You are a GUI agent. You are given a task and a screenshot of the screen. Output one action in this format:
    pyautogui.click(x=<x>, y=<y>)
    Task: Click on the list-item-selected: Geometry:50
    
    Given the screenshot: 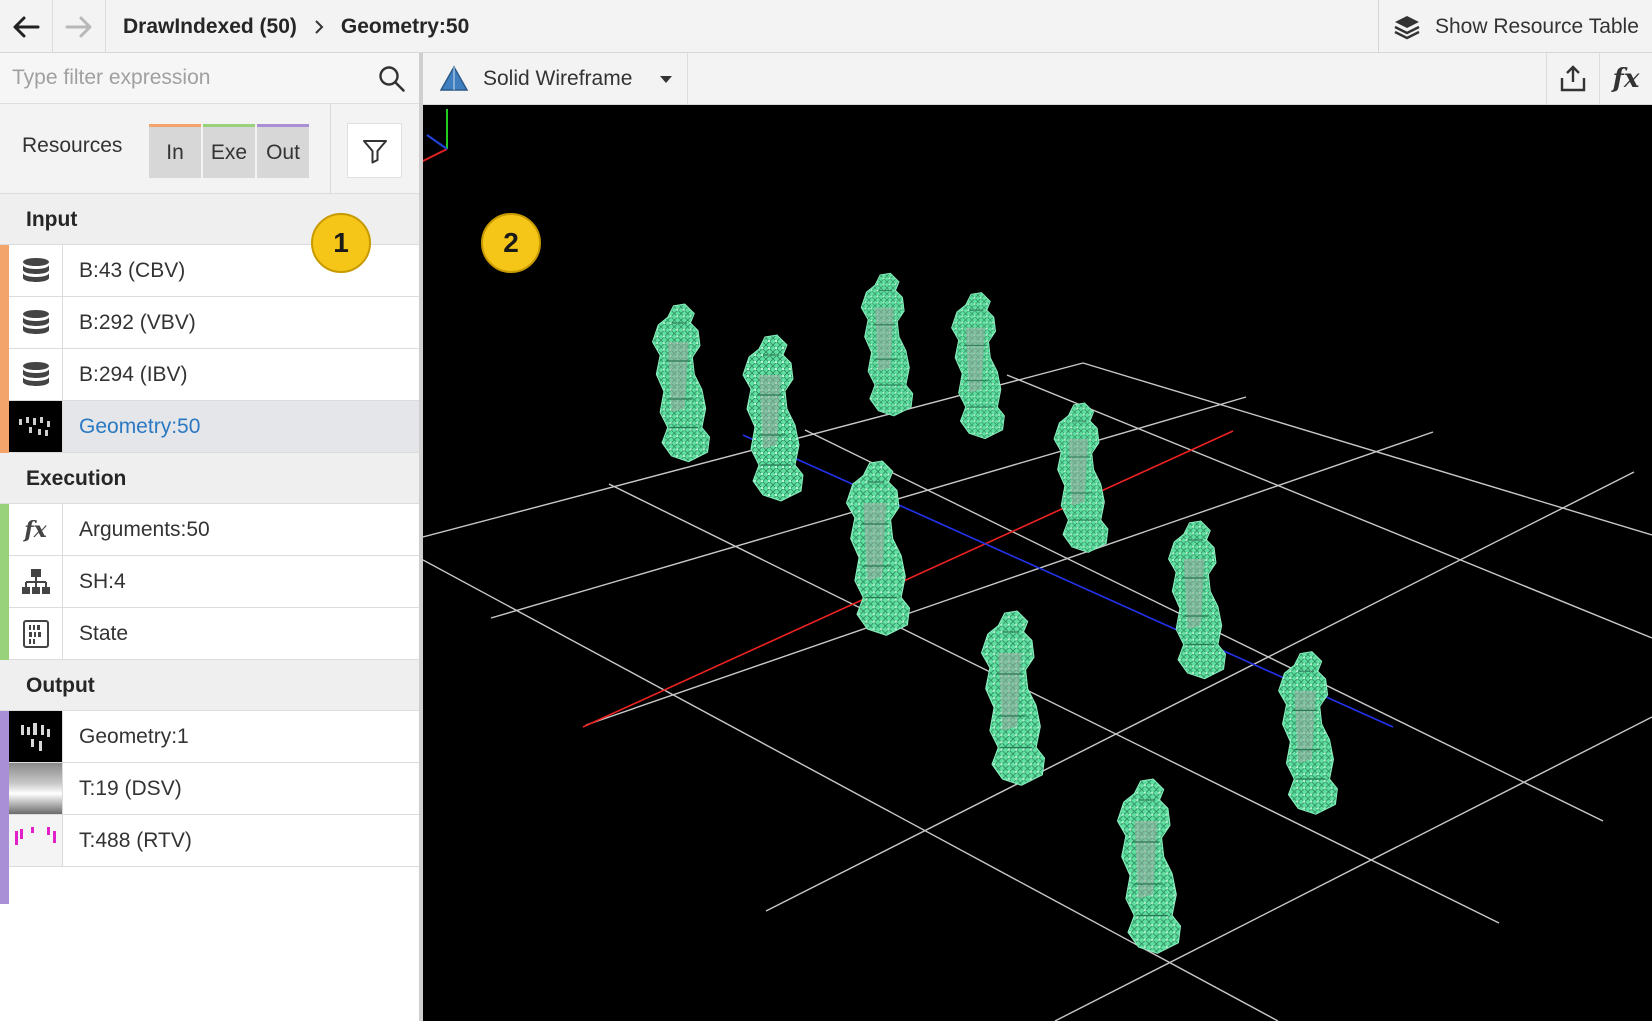 What is the action you would take?
    pyautogui.click(x=214, y=427)
    